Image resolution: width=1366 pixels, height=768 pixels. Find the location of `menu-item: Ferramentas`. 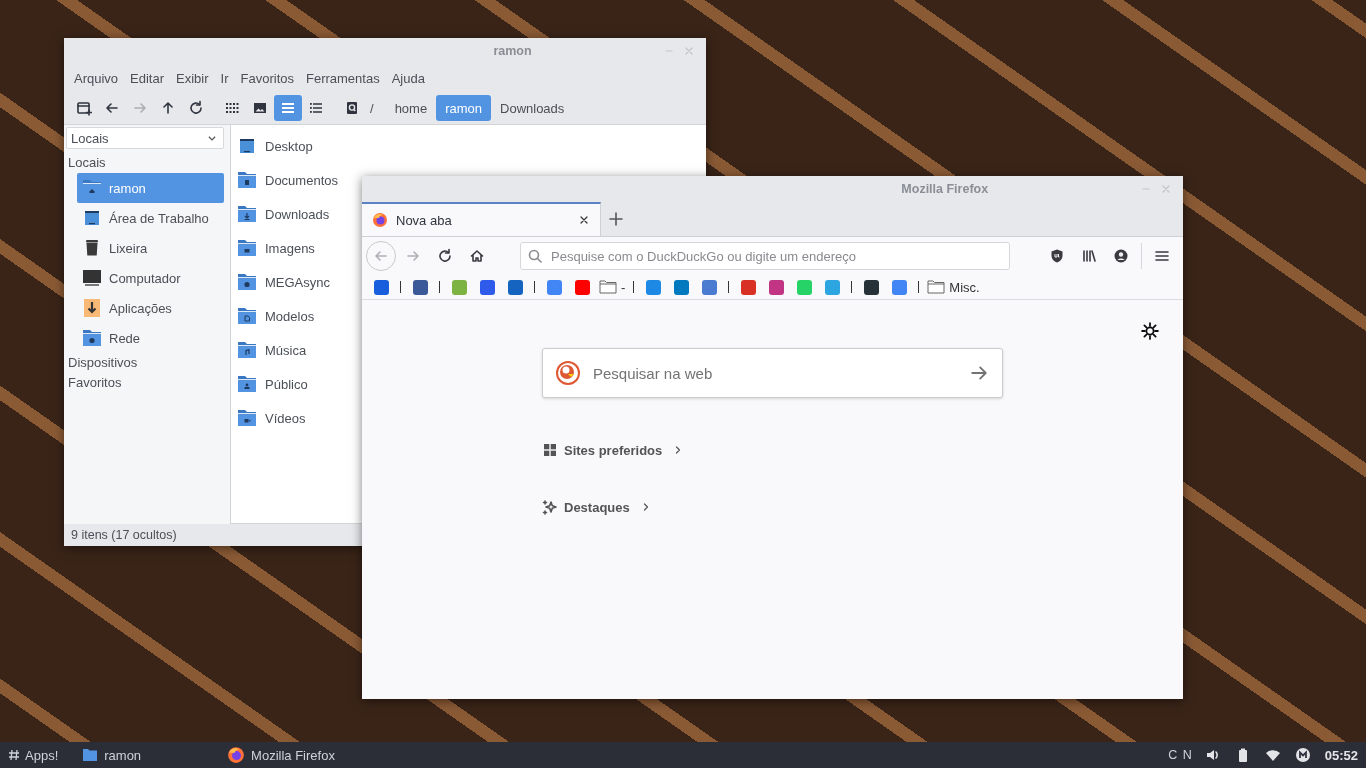

menu-item: Ferramentas is located at coordinates (343, 78).